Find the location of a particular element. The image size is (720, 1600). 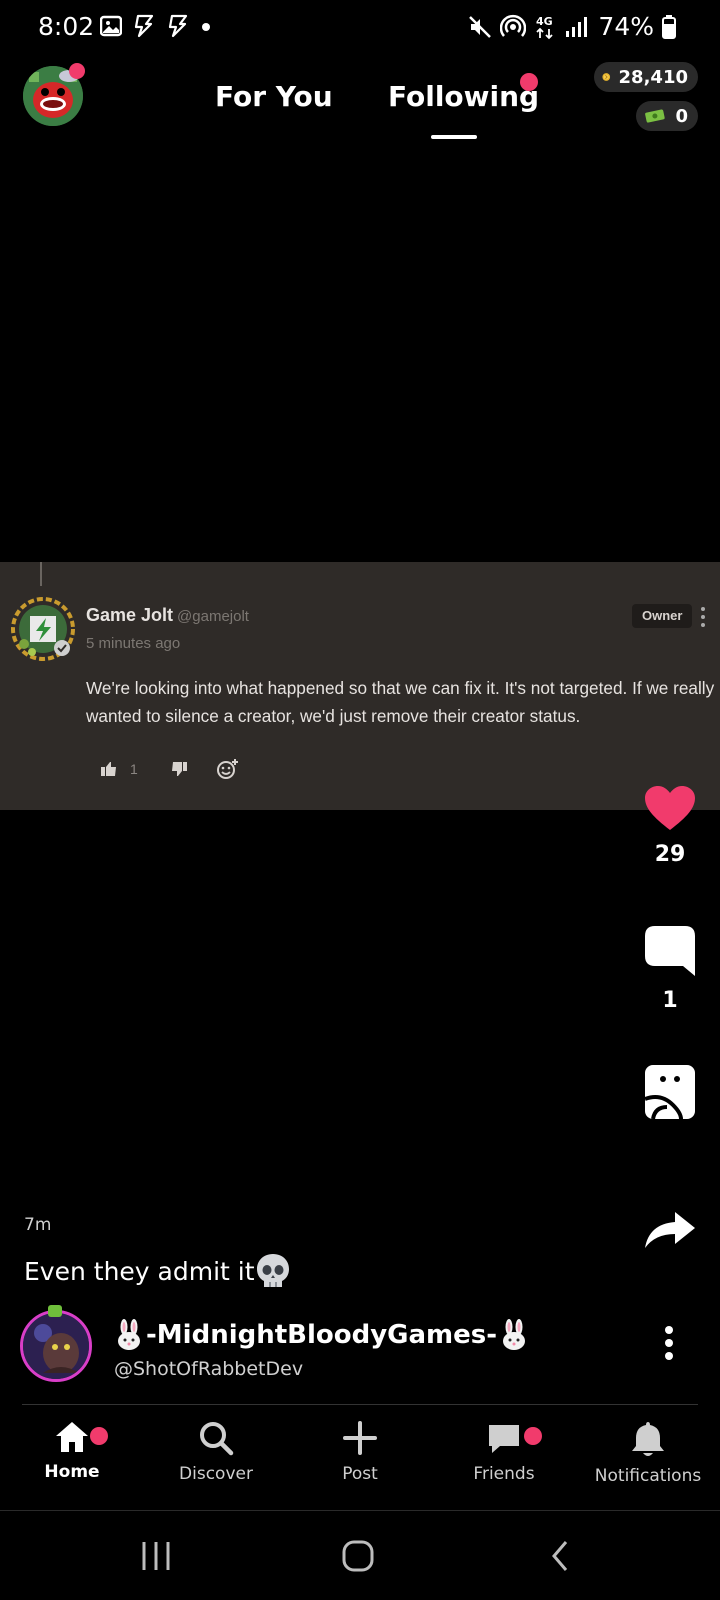

home-system-icon is located at coordinates (358, 1556).